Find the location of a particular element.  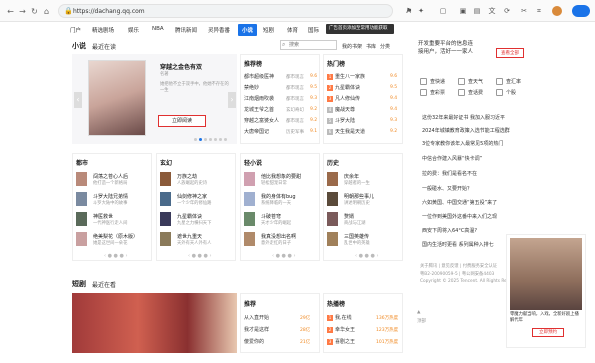

news-item: 3位专家教你该年入最常见5项的热门 is located at coordinates (462, 143).